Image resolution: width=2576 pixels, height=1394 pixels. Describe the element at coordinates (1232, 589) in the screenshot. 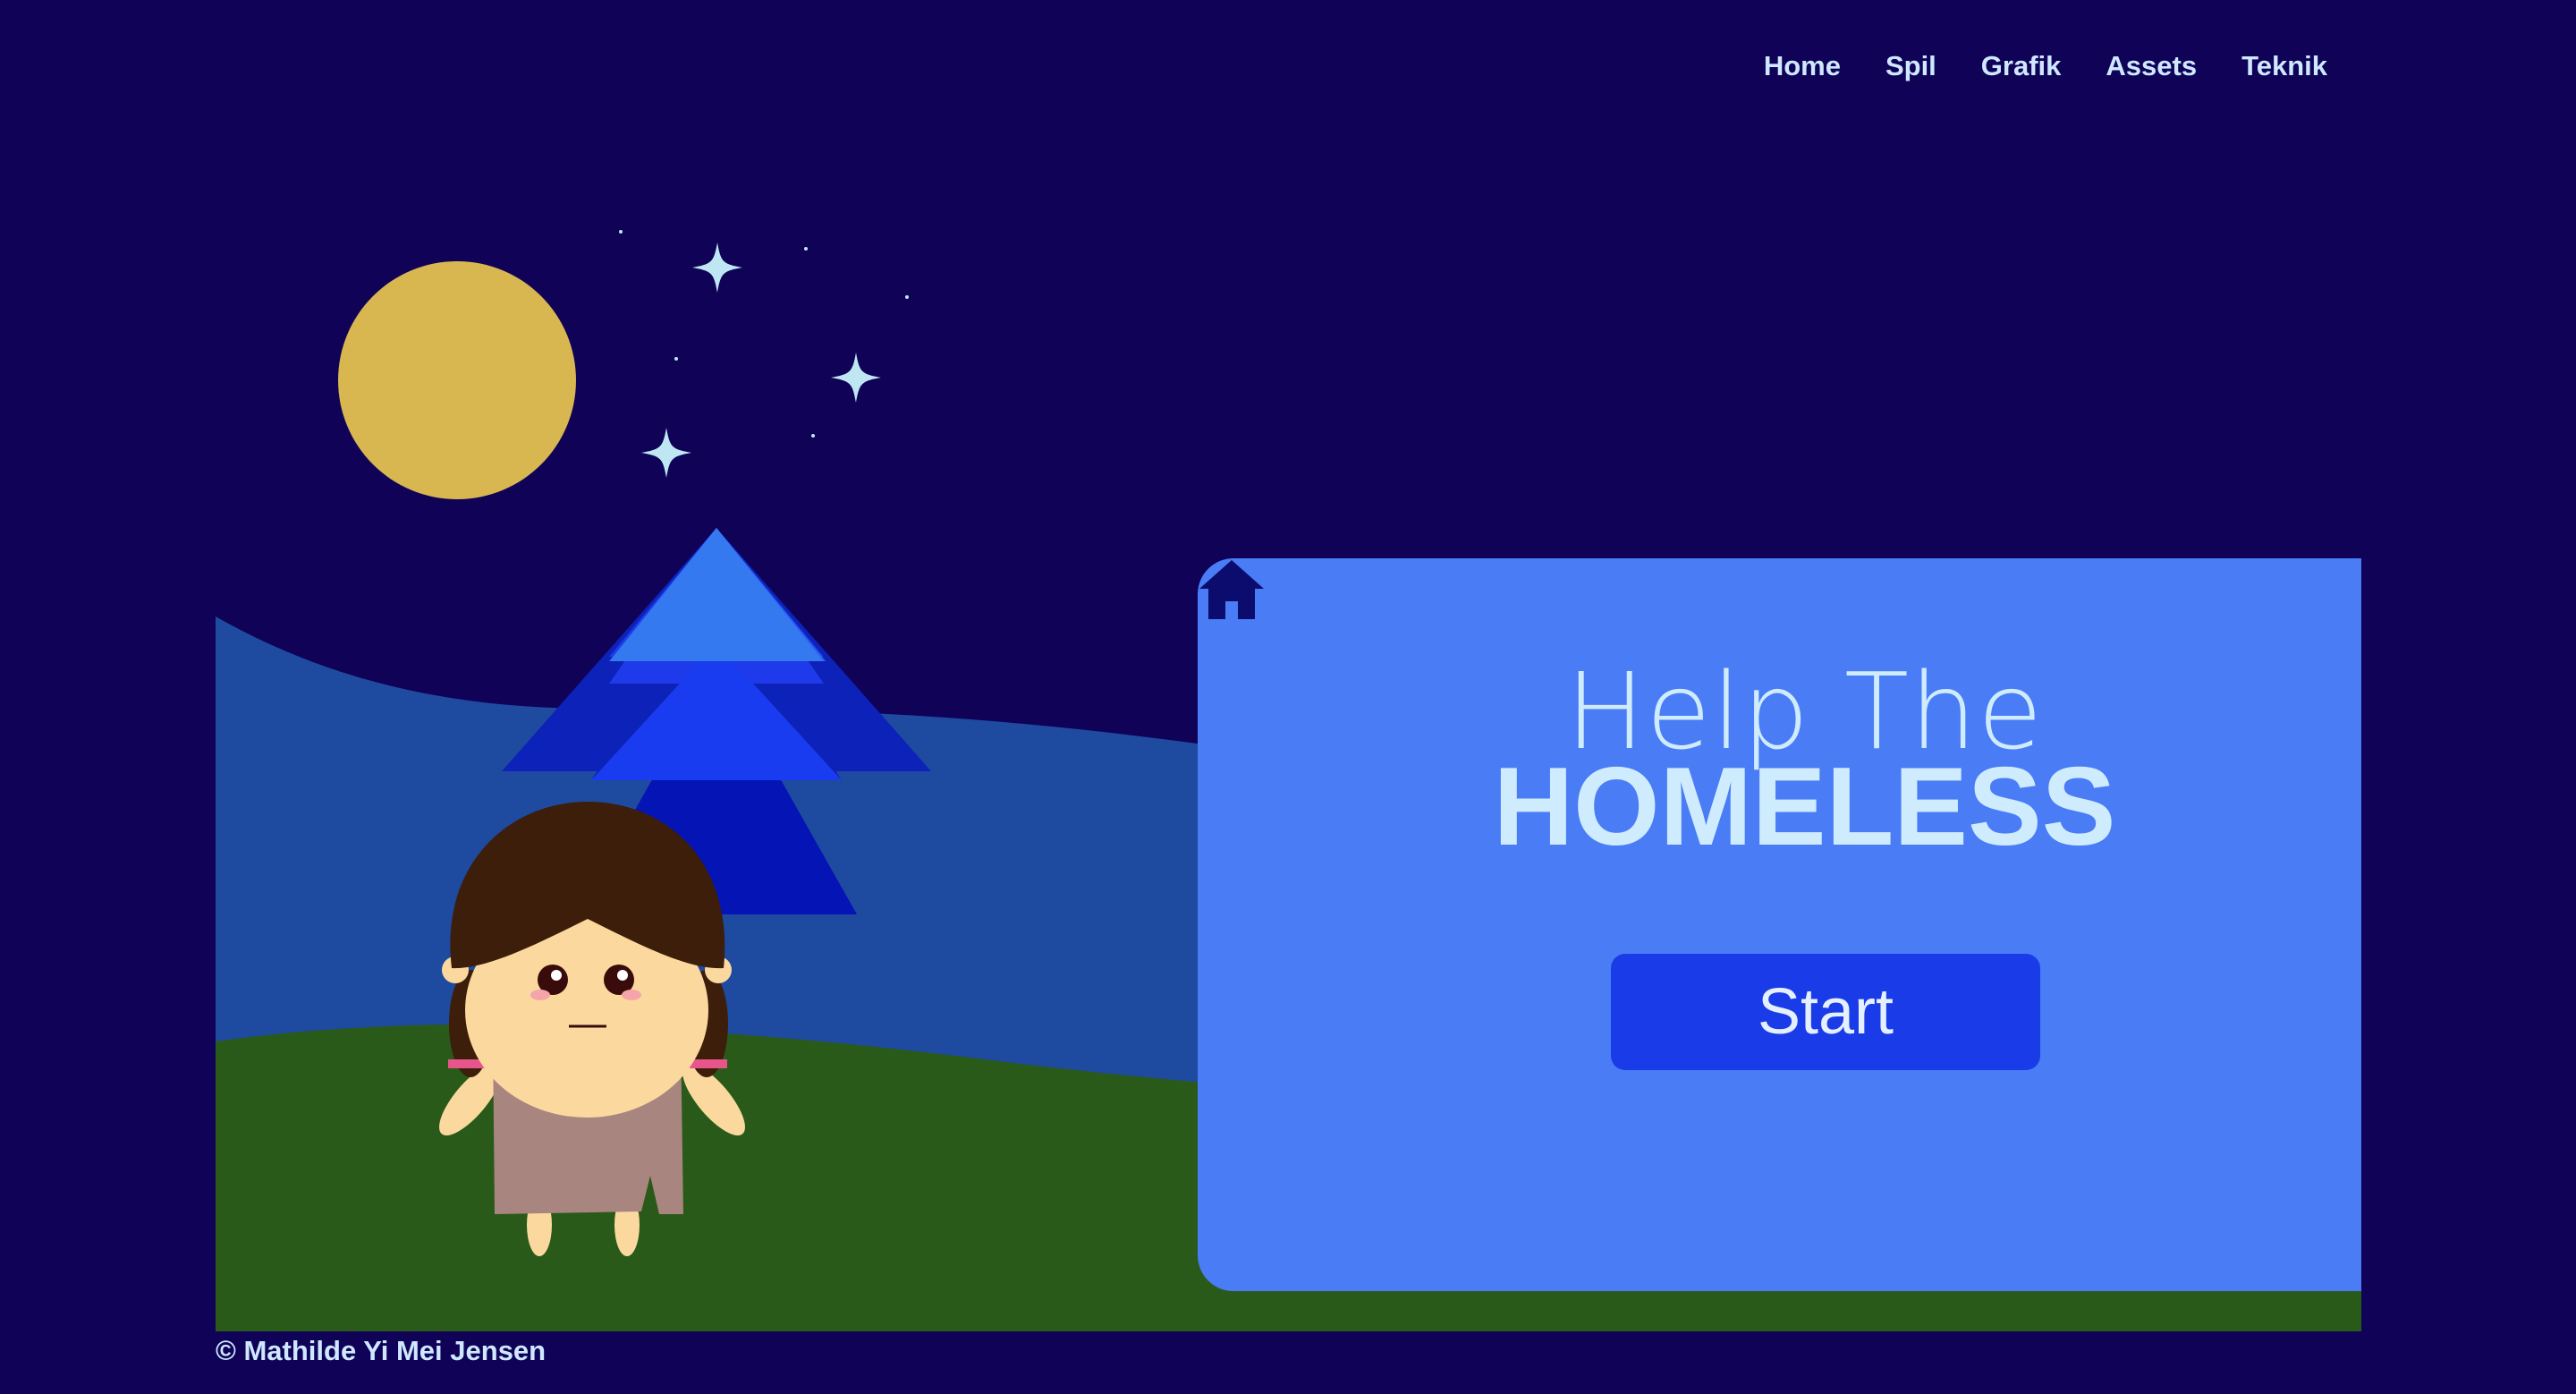

I see `house-icon` at that location.